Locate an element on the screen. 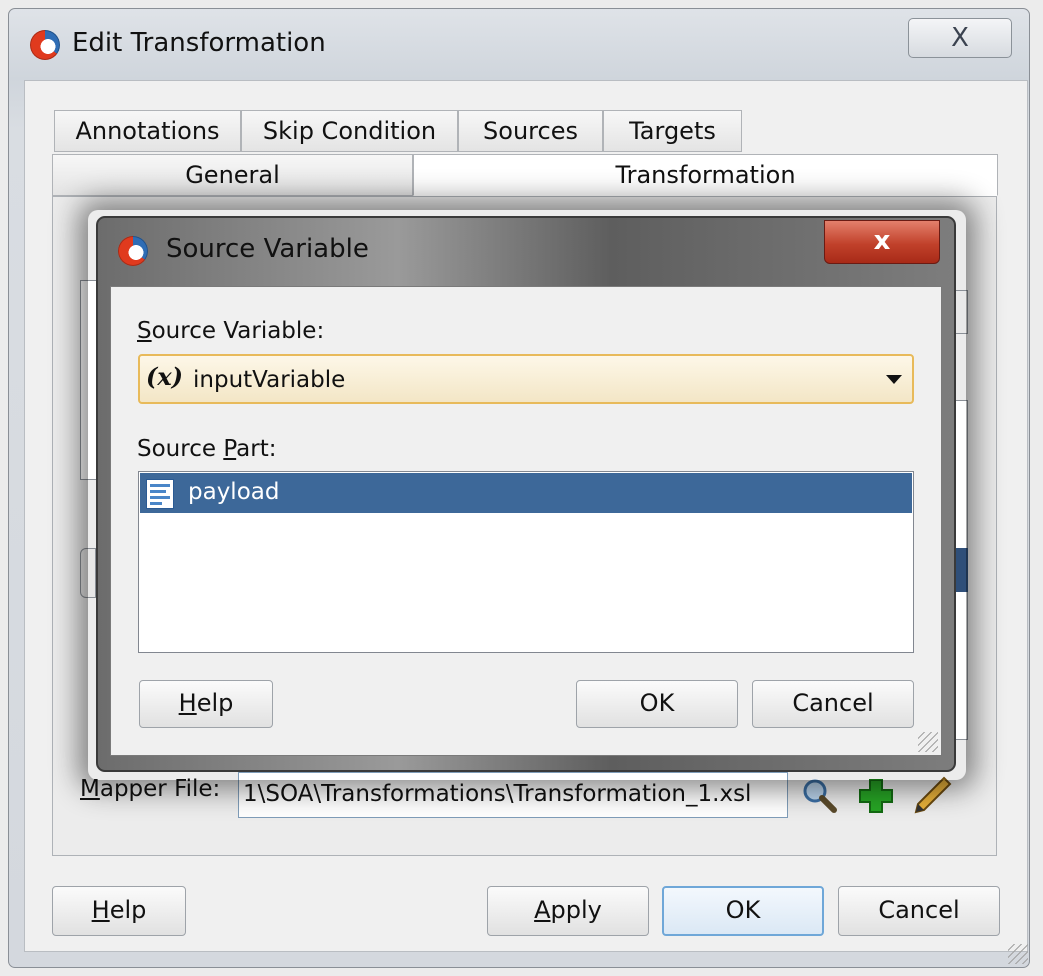  window-resize-grip is located at coordinates (1018, 954).